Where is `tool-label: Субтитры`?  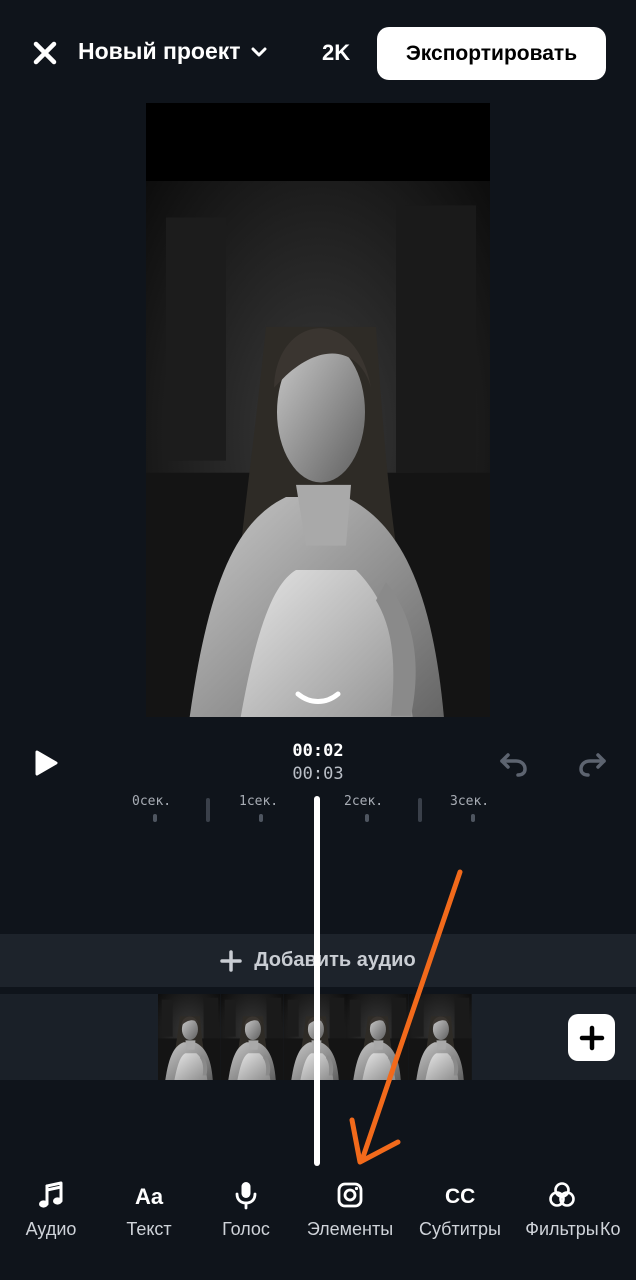 tool-label: Субтитры is located at coordinates (459, 1229).